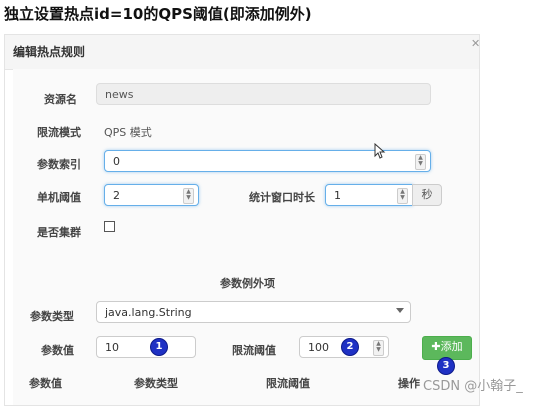 The width and height of the screenshot is (555, 406). Describe the element at coordinates (427, 195) in the screenshot. I see `window-unit: 秒` at that location.